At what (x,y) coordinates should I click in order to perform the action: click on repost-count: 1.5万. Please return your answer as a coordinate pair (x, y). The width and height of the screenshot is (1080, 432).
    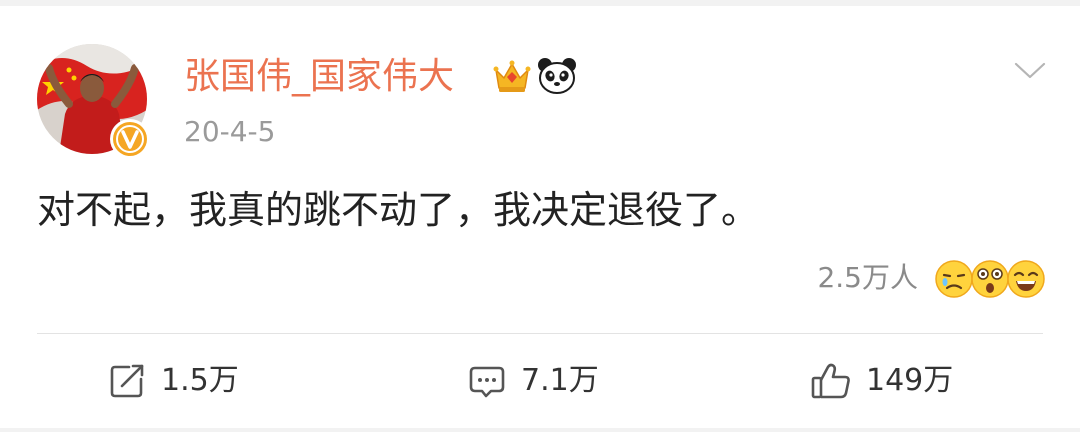
    Looking at the image, I should click on (200, 380).